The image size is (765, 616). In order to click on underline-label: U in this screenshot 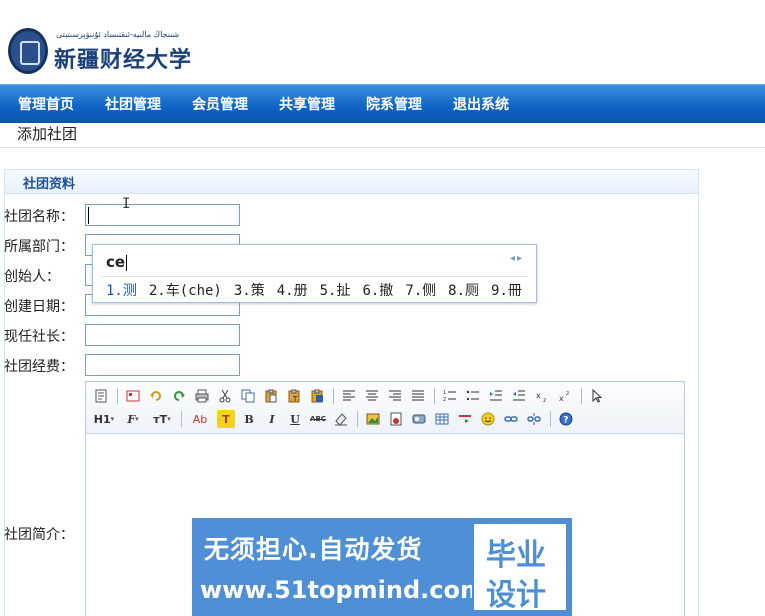, I will do `click(295, 419)`.